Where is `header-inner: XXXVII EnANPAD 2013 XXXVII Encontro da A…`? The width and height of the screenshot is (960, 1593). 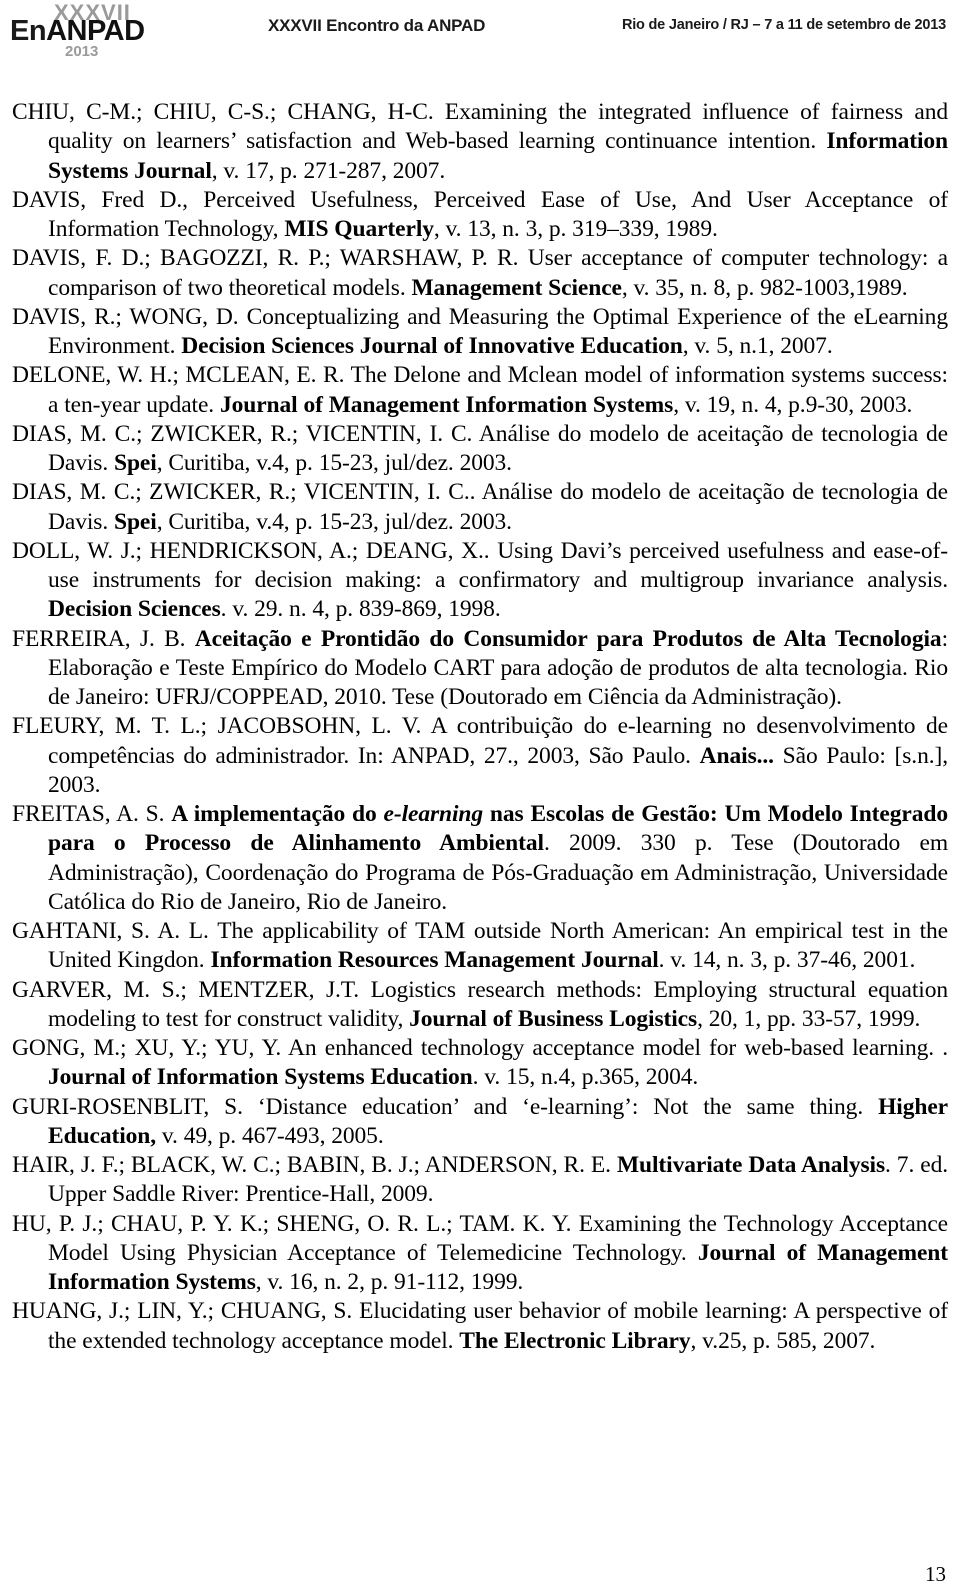
header-inner: XXXVII EnANPAD 2013 XXXVII Encontro da A… is located at coordinates (480, 31).